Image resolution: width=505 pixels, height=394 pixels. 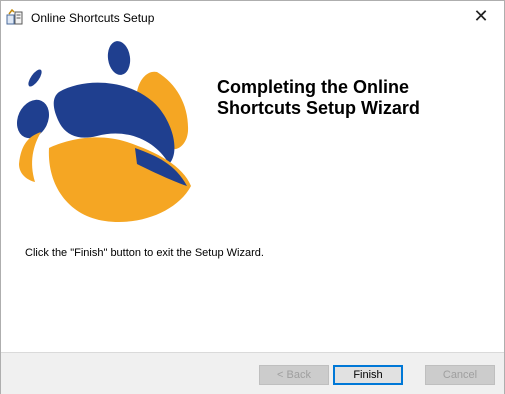 I want to click on cancel-button: Cancel, so click(x=460, y=375).